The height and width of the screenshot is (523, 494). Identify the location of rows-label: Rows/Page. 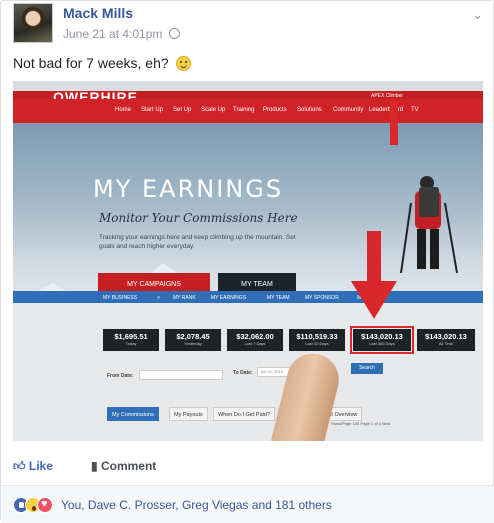
(341, 423).